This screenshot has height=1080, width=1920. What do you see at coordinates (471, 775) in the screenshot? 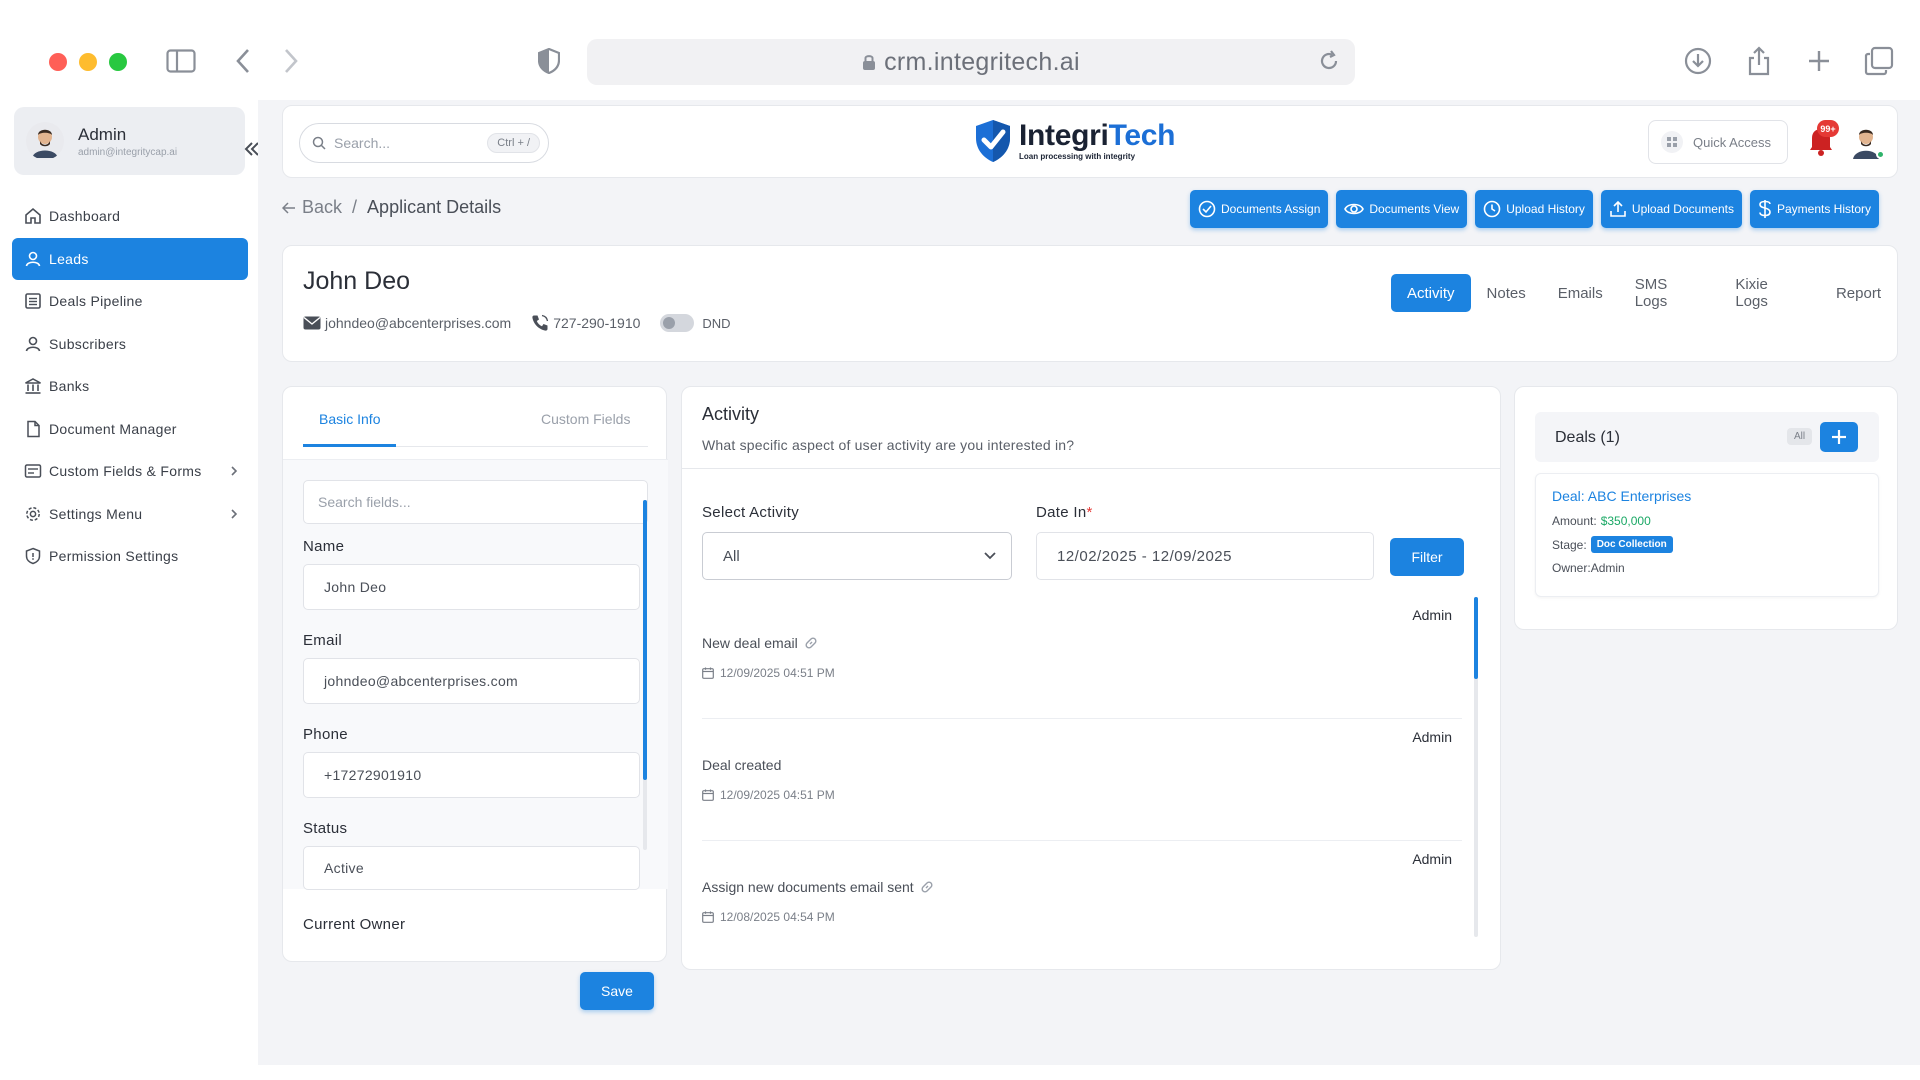
I see `phone-field: +17272901910` at bounding box center [471, 775].